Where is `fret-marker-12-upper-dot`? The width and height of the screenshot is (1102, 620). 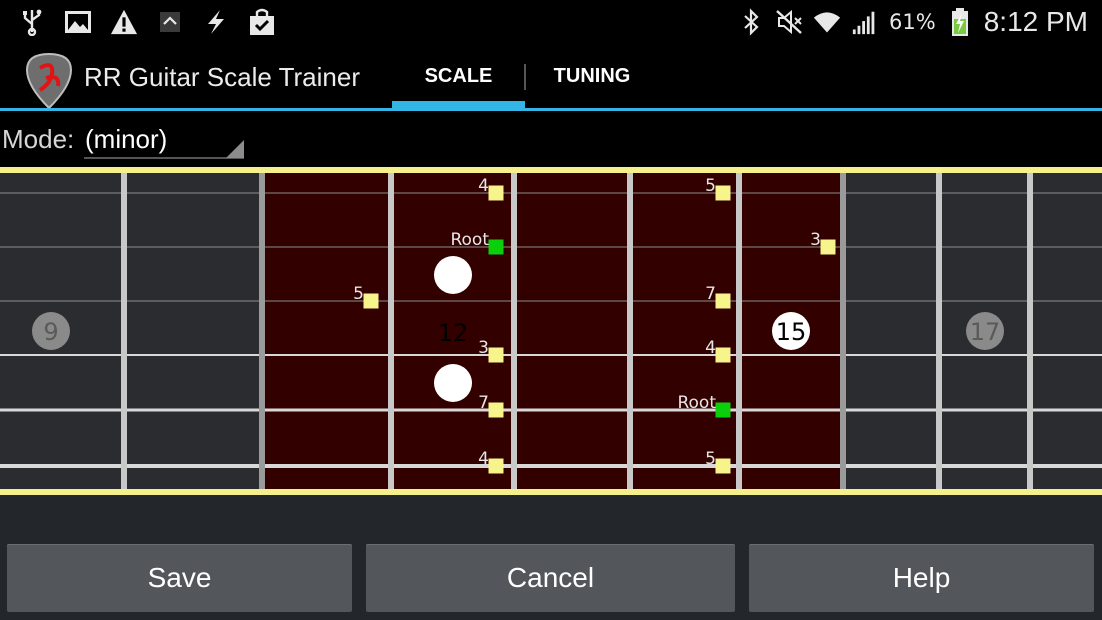
fret-marker-12-upper-dot is located at coordinates (453, 275).